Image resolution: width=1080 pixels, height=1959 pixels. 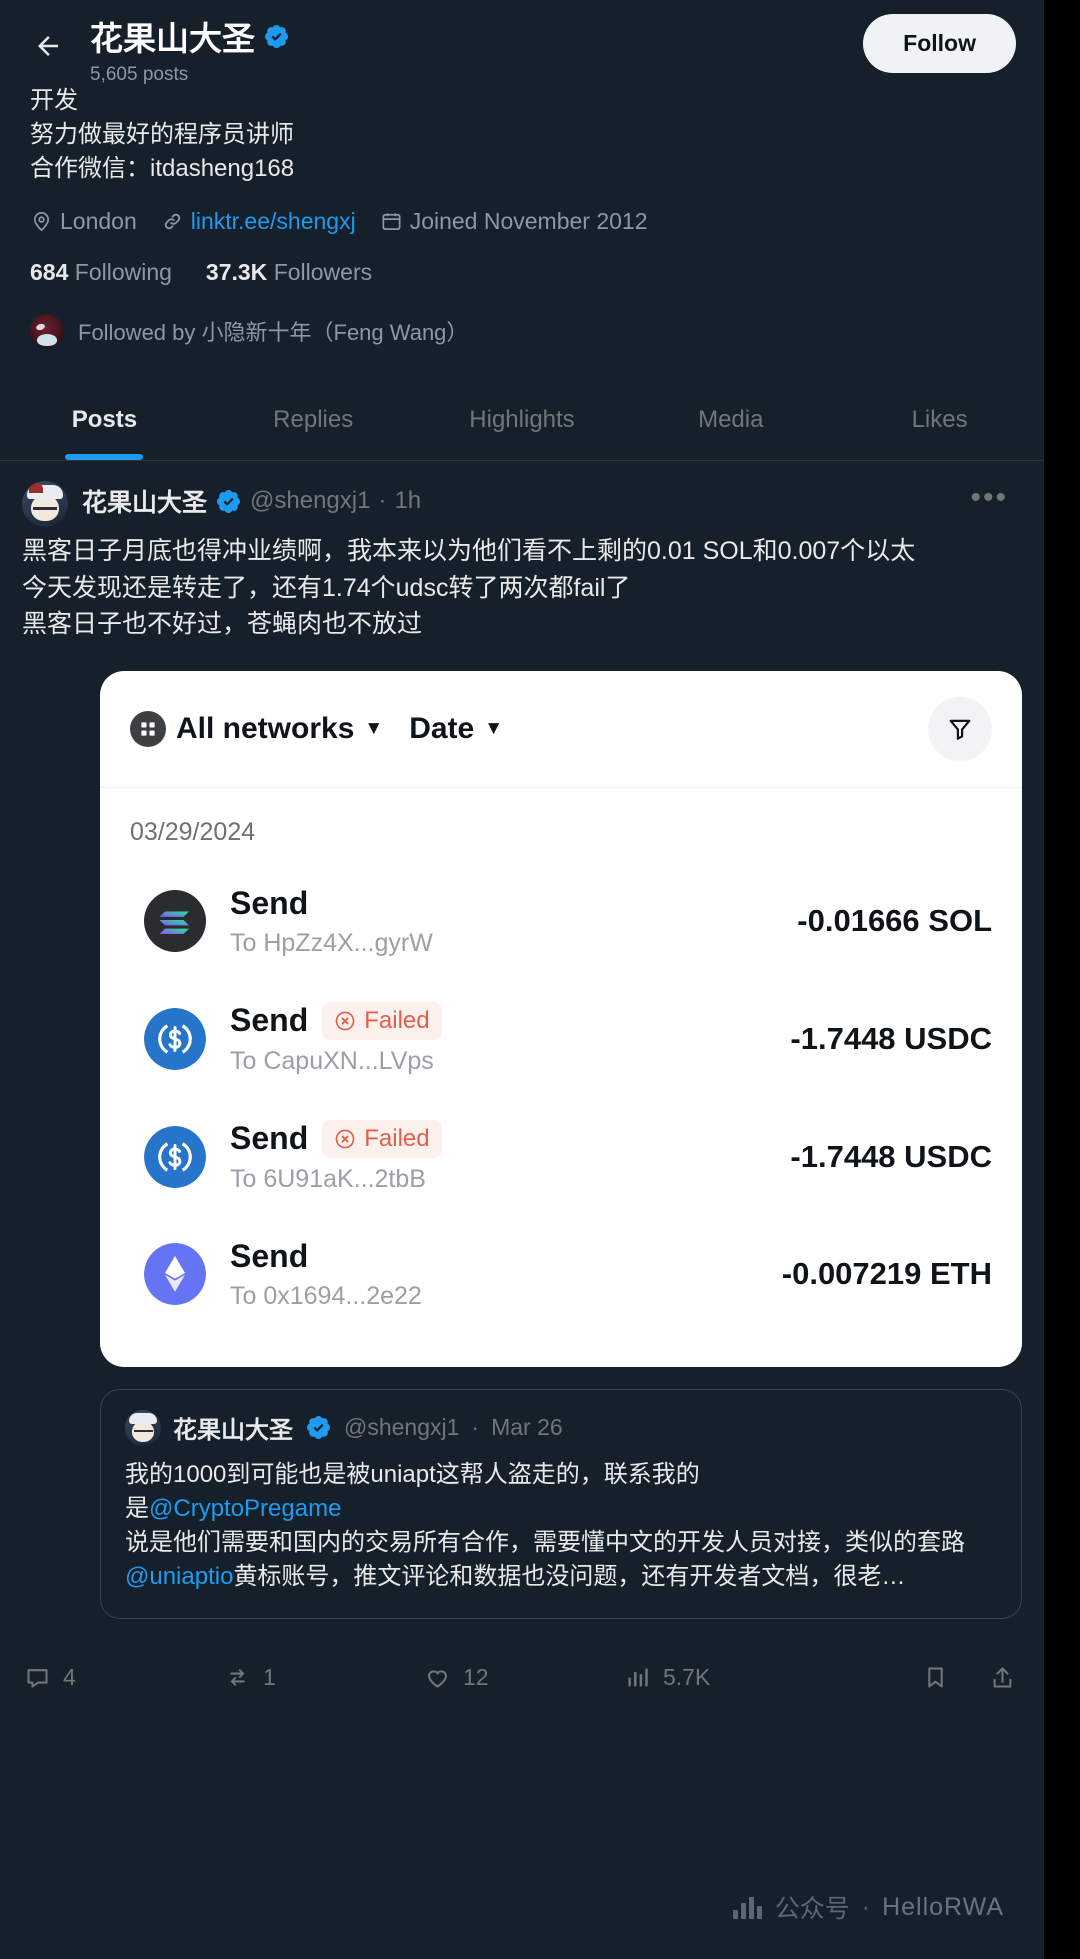 I want to click on filter-button, so click(x=960, y=728).